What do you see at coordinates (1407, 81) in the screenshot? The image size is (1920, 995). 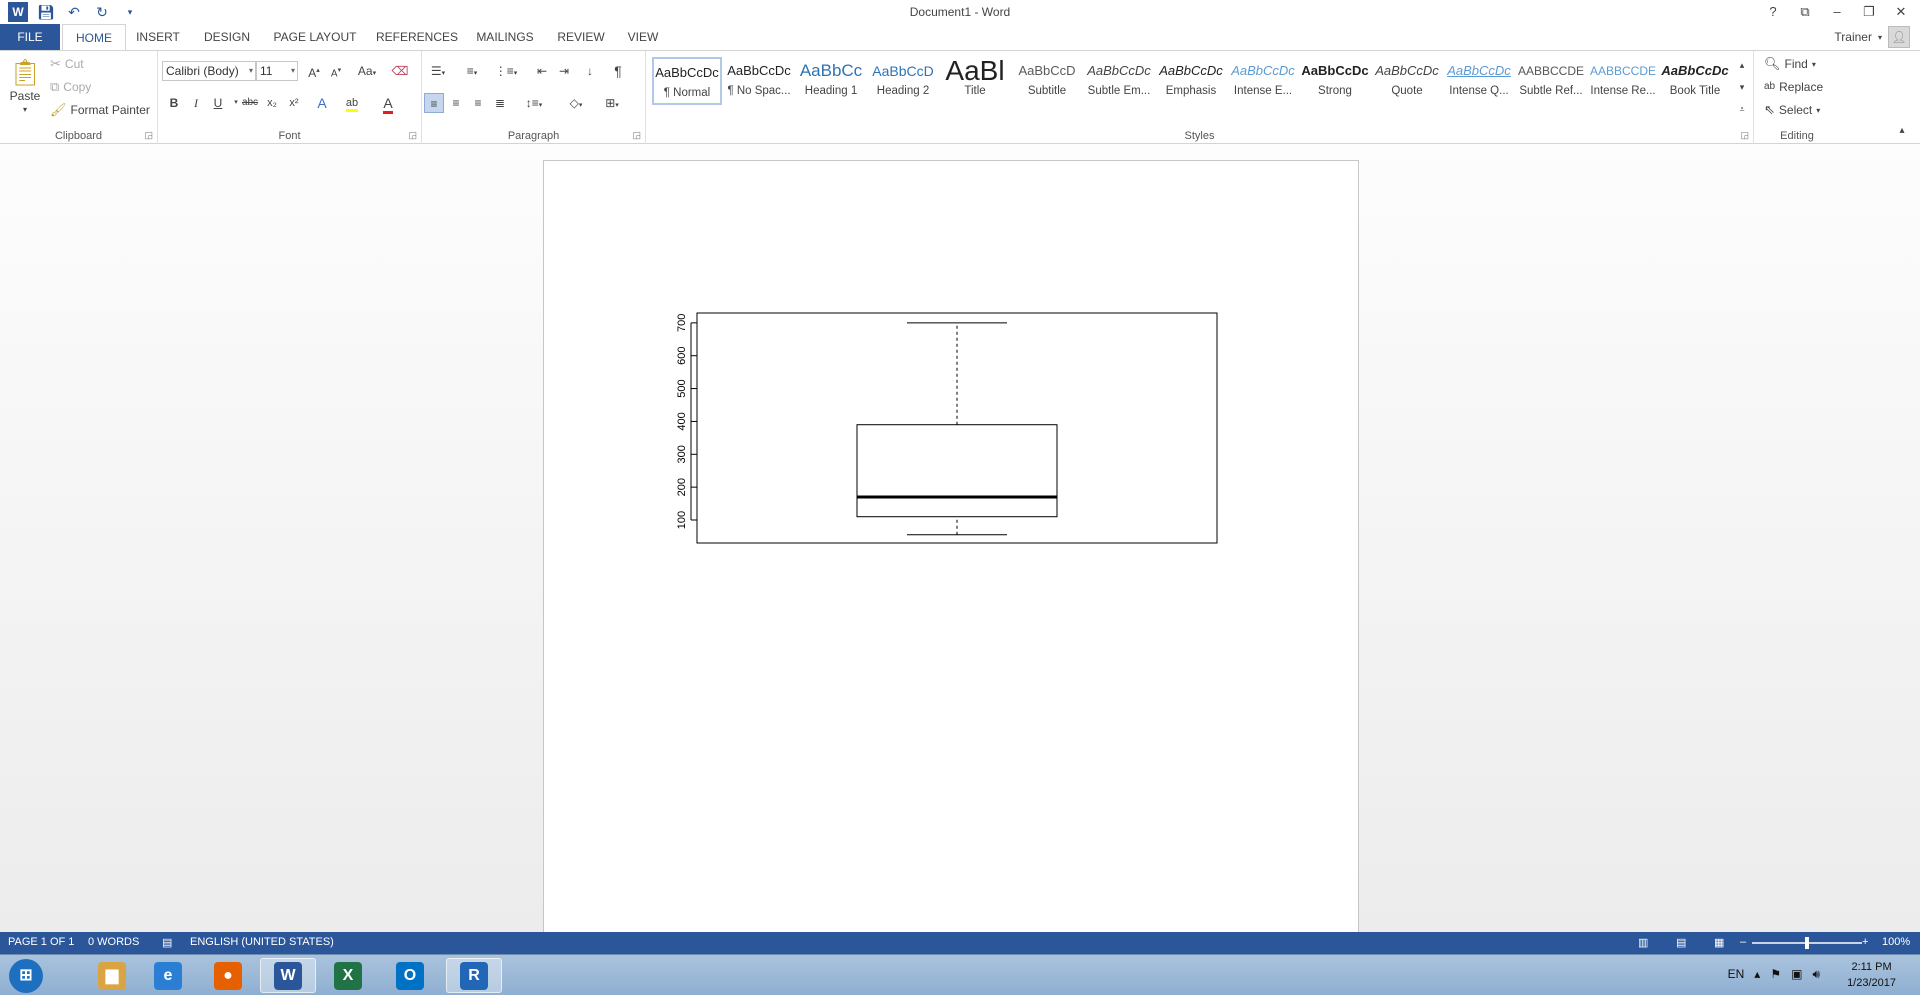 I see `style-quote: AaBbCcDc Quote` at bounding box center [1407, 81].